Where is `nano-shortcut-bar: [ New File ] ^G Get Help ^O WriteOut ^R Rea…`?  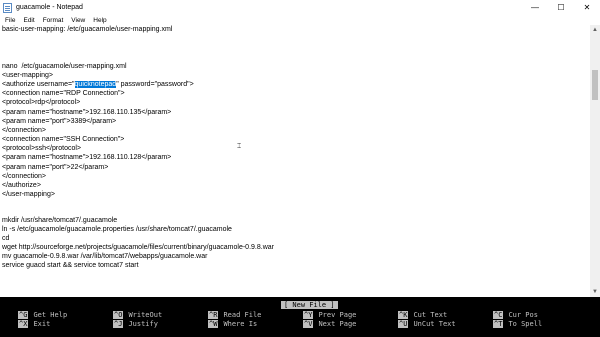
nano-shortcut-bar: [ New File ] ^G Get Help ^O WriteOut ^R Rea… is located at coordinates (300, 317).